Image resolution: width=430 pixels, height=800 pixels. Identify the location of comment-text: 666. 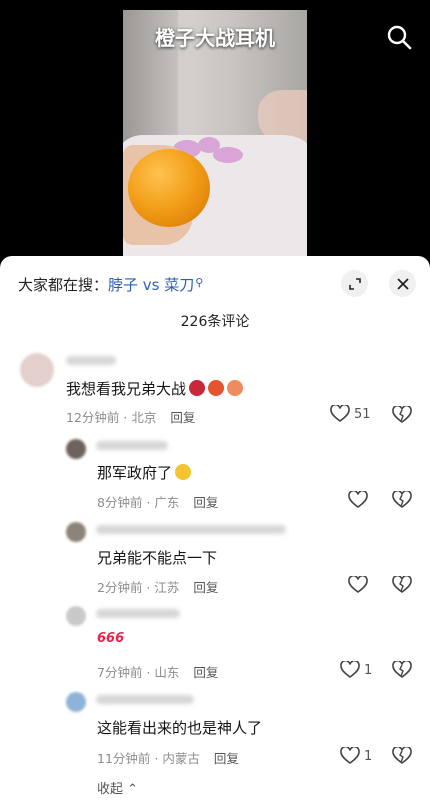
(110, 638).